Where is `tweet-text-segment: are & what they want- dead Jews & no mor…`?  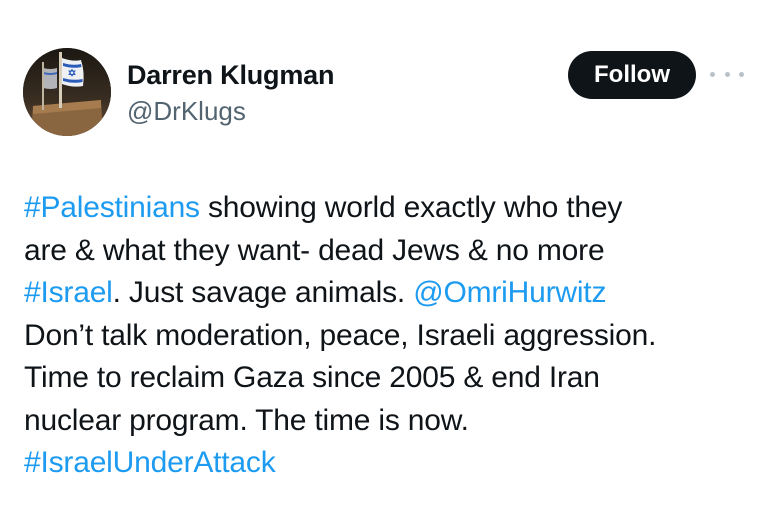 tweet-text-segment: are & what they want- dead Jews & no mor… is located at coordinates (314, 250).